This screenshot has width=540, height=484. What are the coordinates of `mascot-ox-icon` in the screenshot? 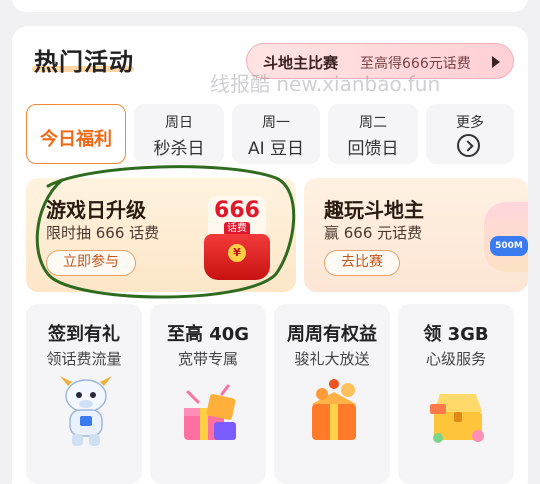 It's located at (86, 411).